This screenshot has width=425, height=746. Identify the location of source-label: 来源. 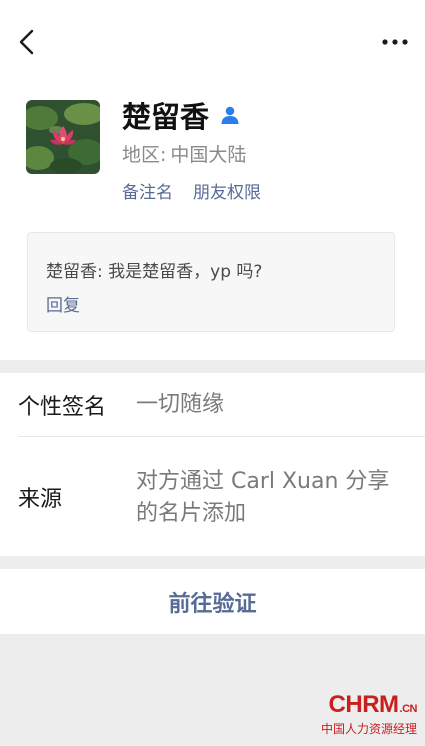
(40, 499).